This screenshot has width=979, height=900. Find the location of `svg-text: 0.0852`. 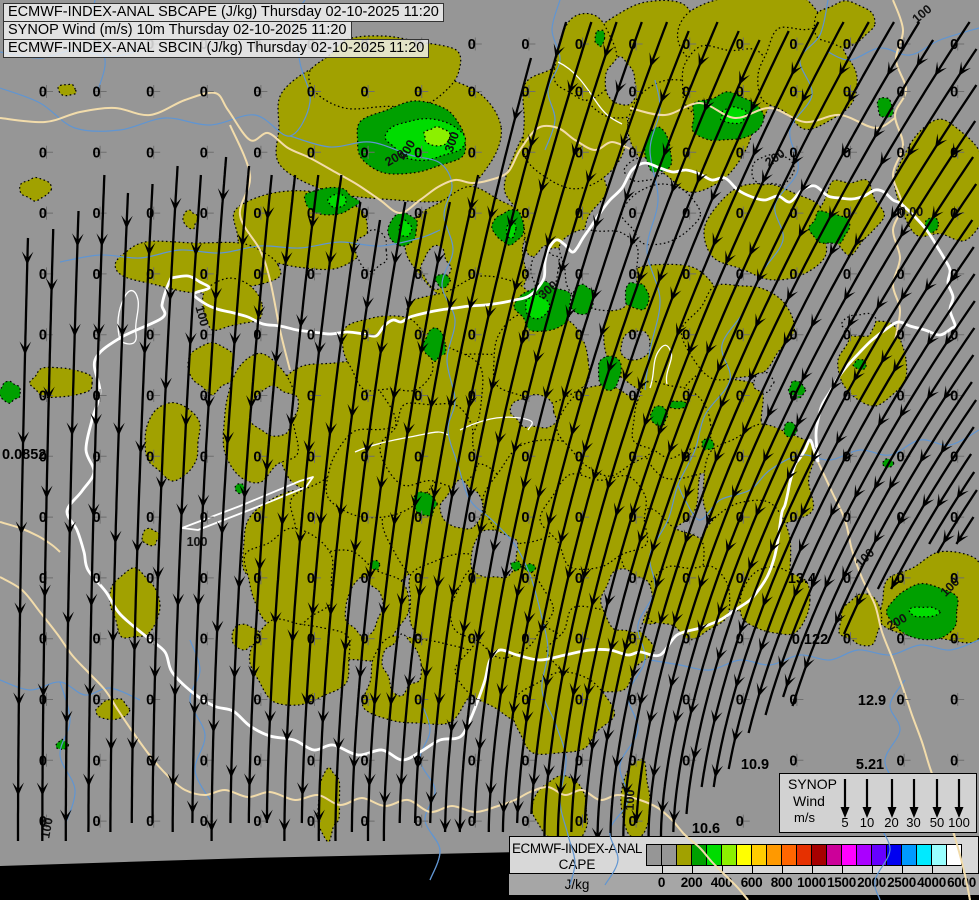

svg-text: 0.0852 is located at coordinates (24, 455).